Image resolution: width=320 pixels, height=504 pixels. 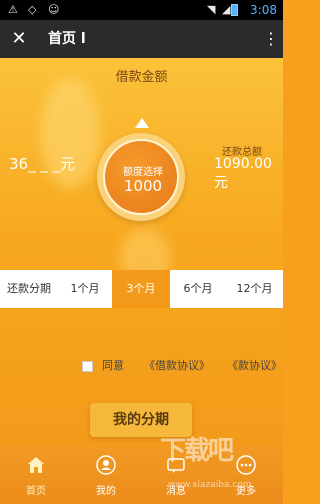 I want to click on status-bar: ⚠ ◇ ☺ ◥ ◢ 3:08, so click(x=141, y=10).